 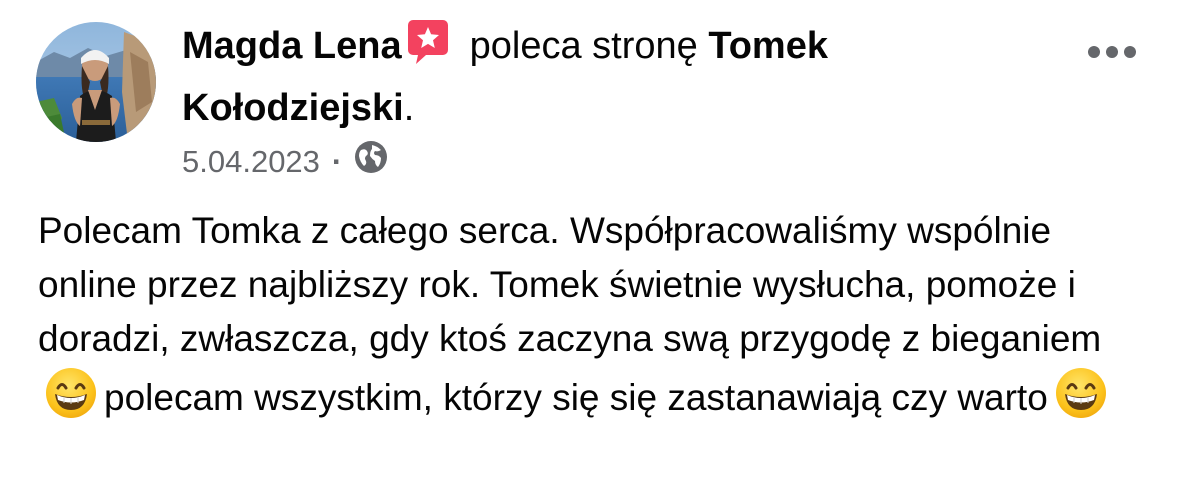 I want to click on header-period: ., so click(x=409, y=108).